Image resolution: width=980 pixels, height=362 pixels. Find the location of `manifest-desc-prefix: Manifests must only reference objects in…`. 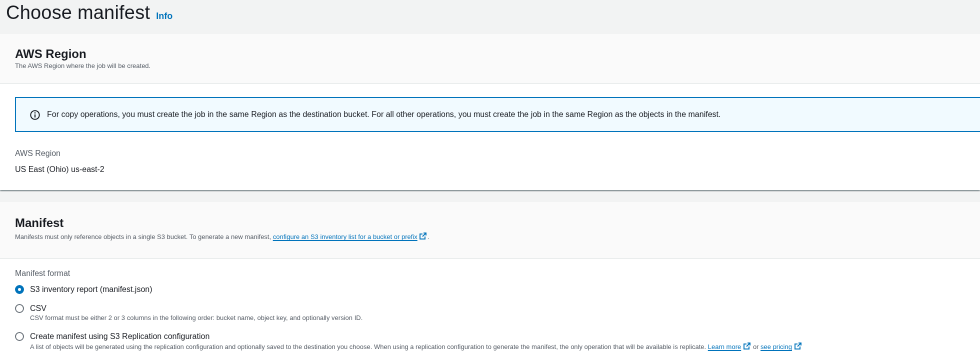

manifest-desc-prefix: Manifests must only reference objects in… is located at coordinates (144, 237).